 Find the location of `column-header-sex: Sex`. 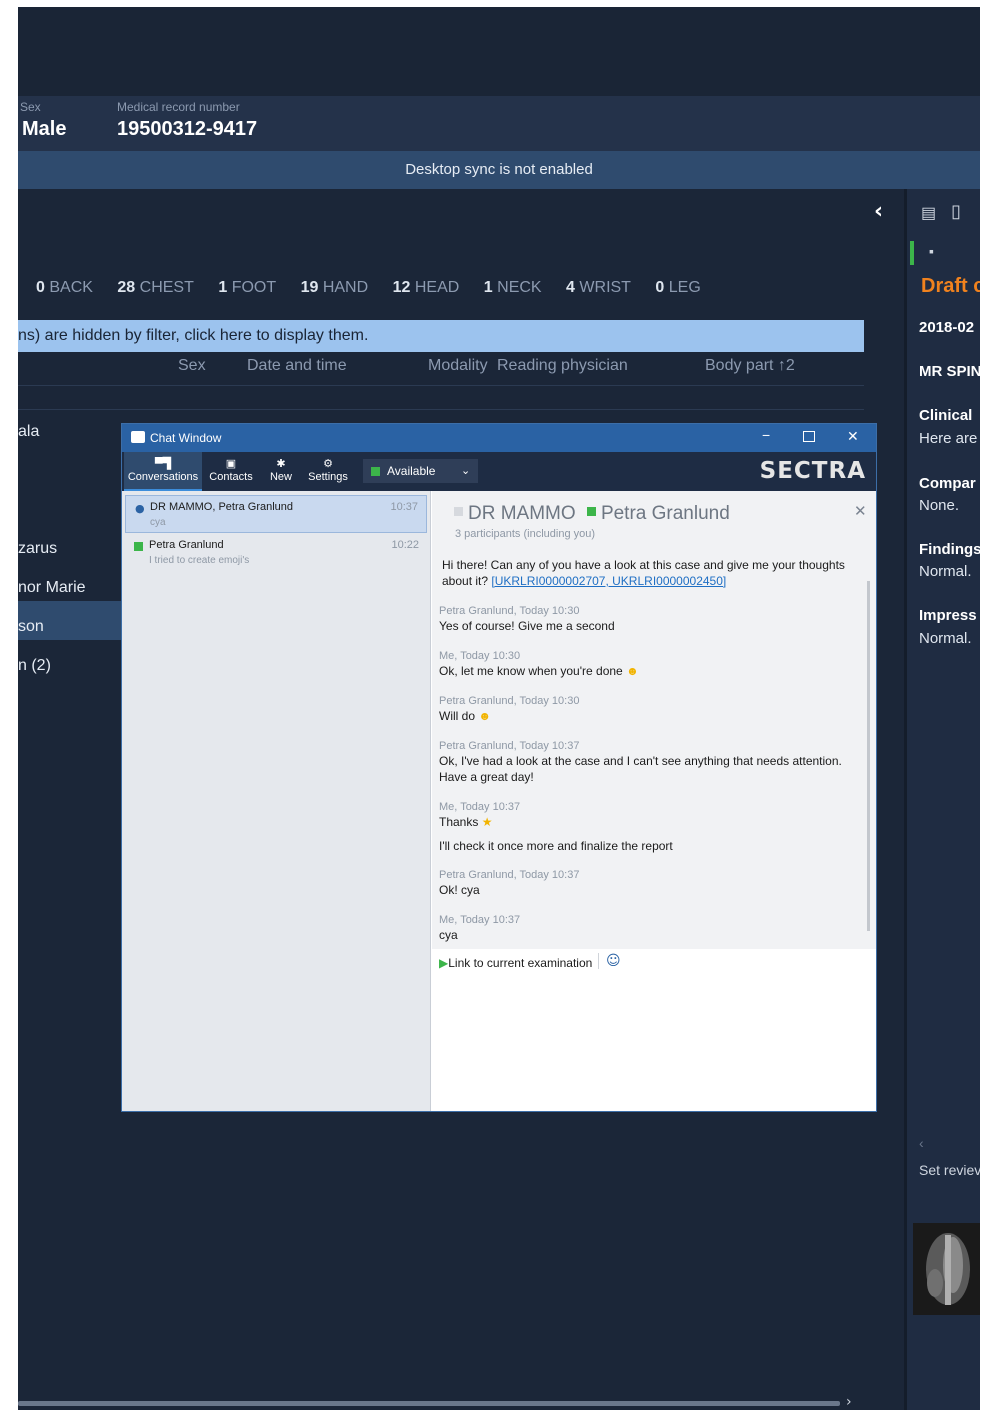

column-header-sex: Sex is located at coordinates (192, 366).